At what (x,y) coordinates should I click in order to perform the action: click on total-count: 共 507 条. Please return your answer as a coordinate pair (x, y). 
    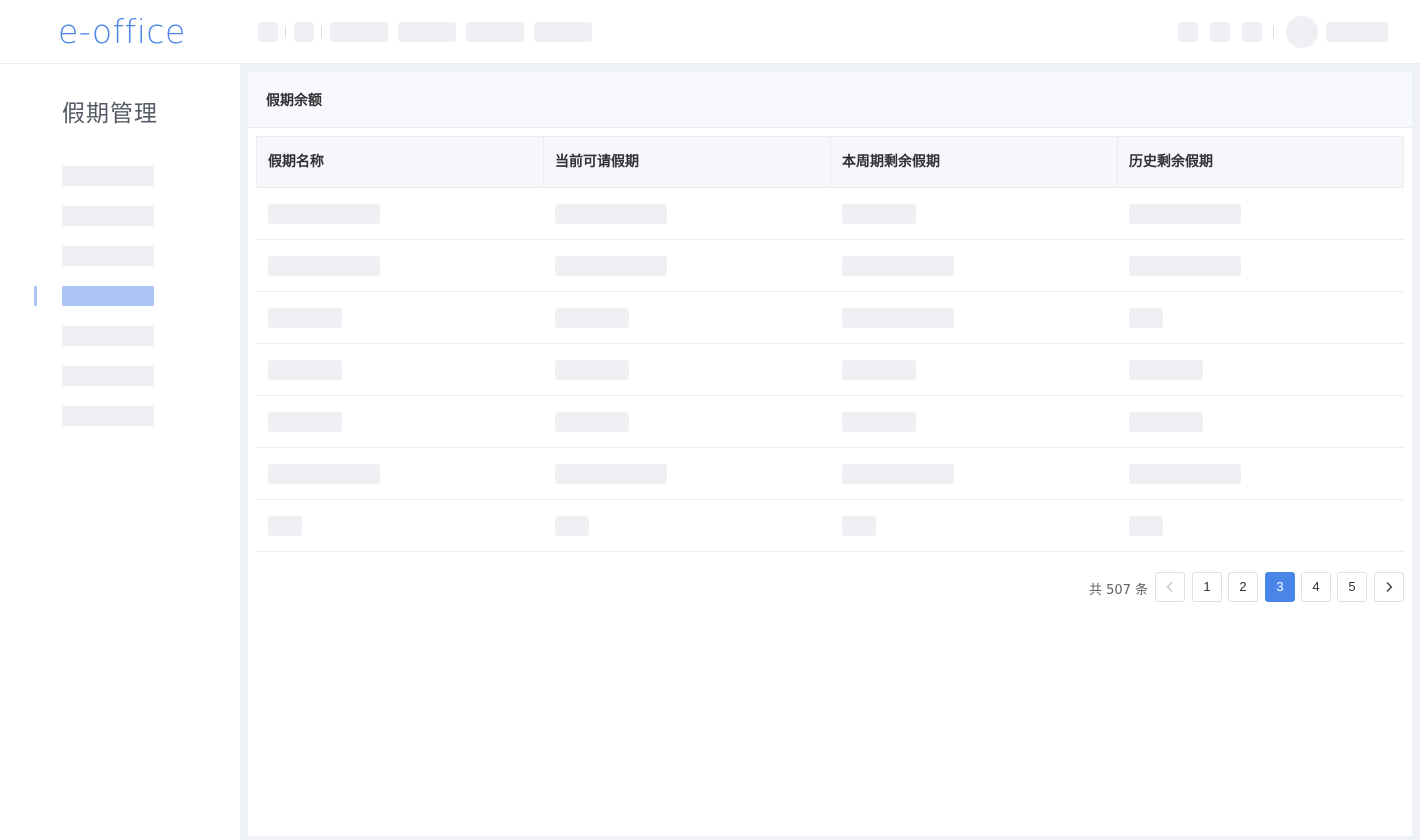
    Looking at the image, I should click on (1119, 590).